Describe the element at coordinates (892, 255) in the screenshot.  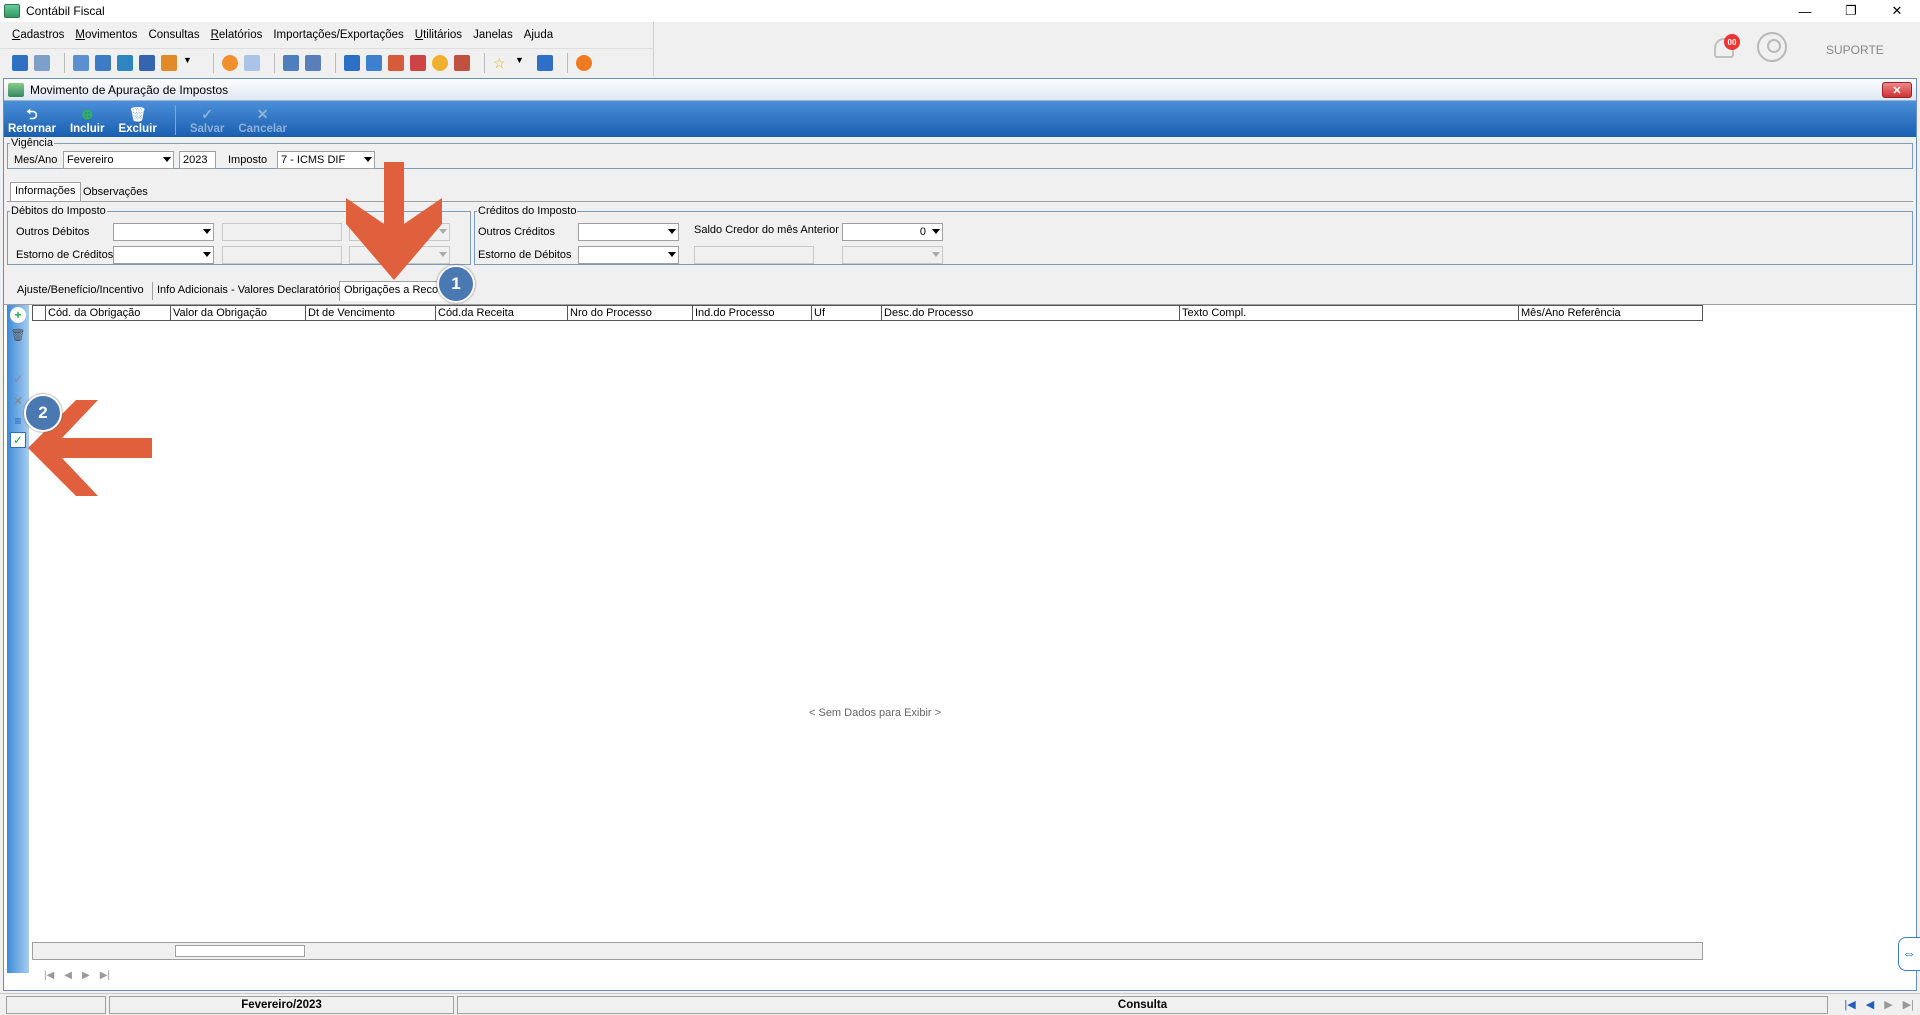
I see `estorno-debitos-extra` at that location.